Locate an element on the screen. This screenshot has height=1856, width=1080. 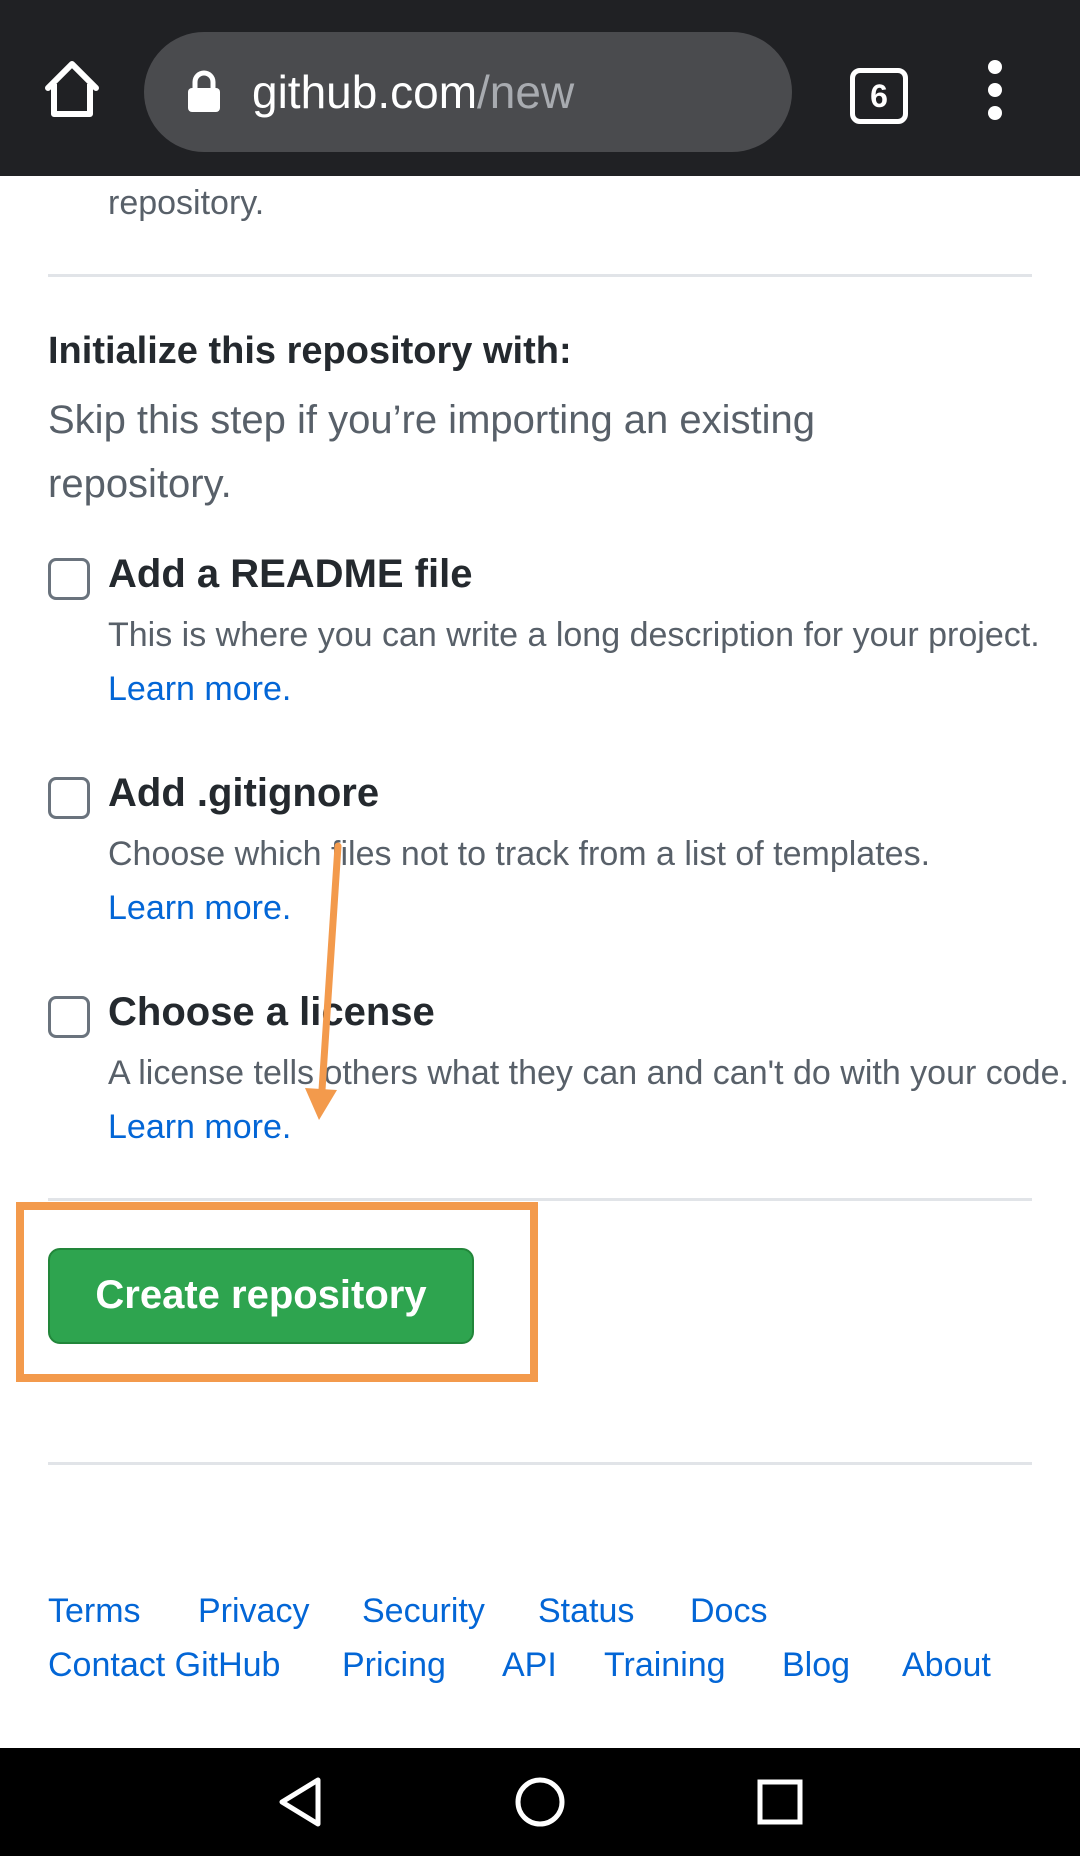
browser-toolbar: github.com/new 6 is located at coordinates (540, 88).